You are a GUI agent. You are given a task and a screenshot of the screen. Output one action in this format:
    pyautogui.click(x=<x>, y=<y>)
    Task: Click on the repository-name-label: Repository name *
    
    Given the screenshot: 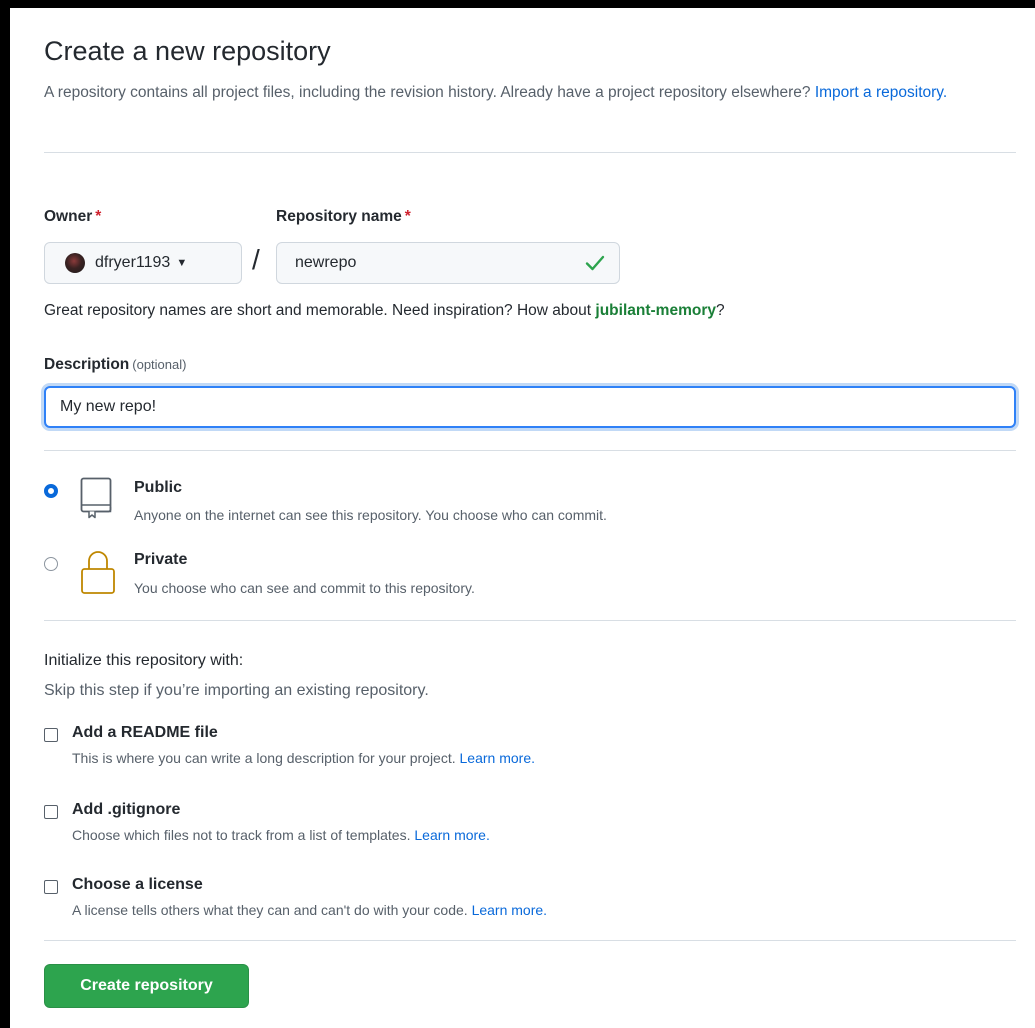 What is the action you would take?
    pyautogui.click(x=343, y=217)
    